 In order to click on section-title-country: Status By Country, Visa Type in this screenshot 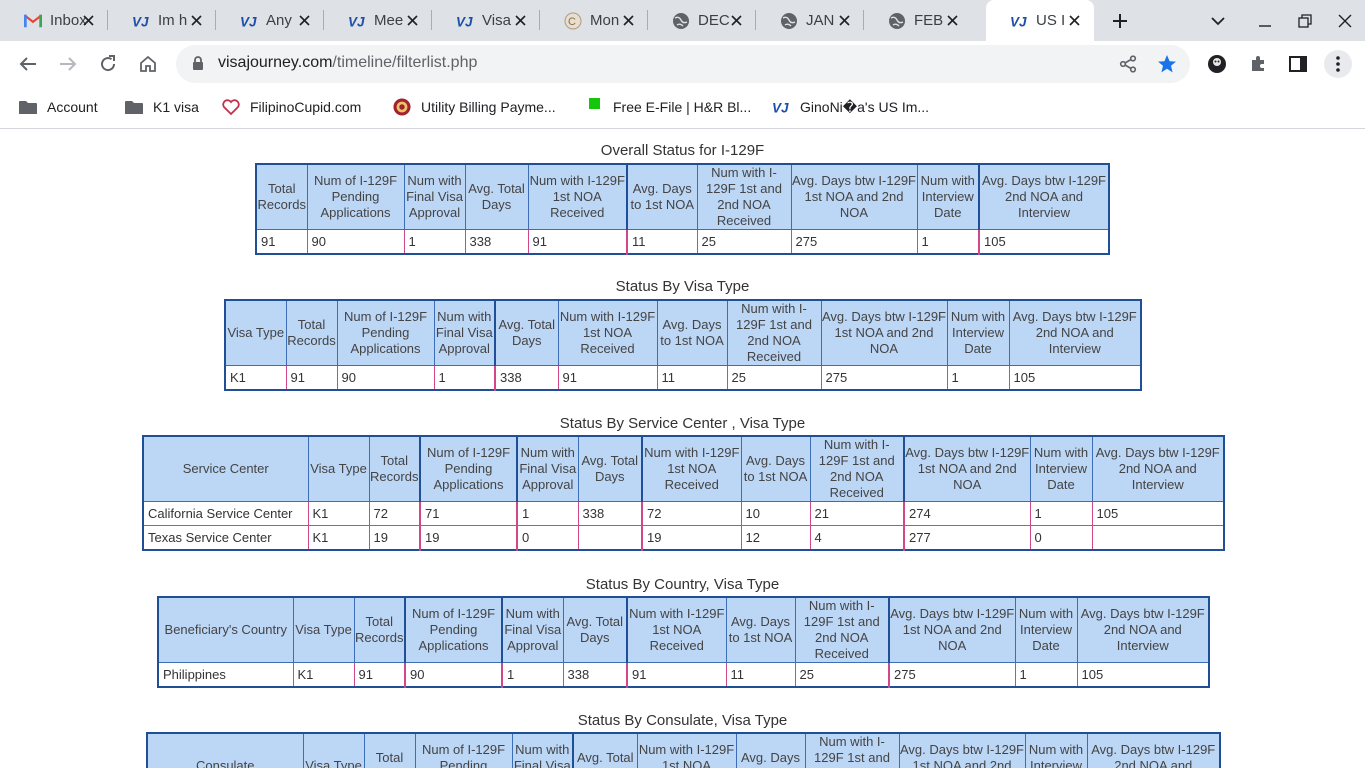, I will do `click(682, 584)`.